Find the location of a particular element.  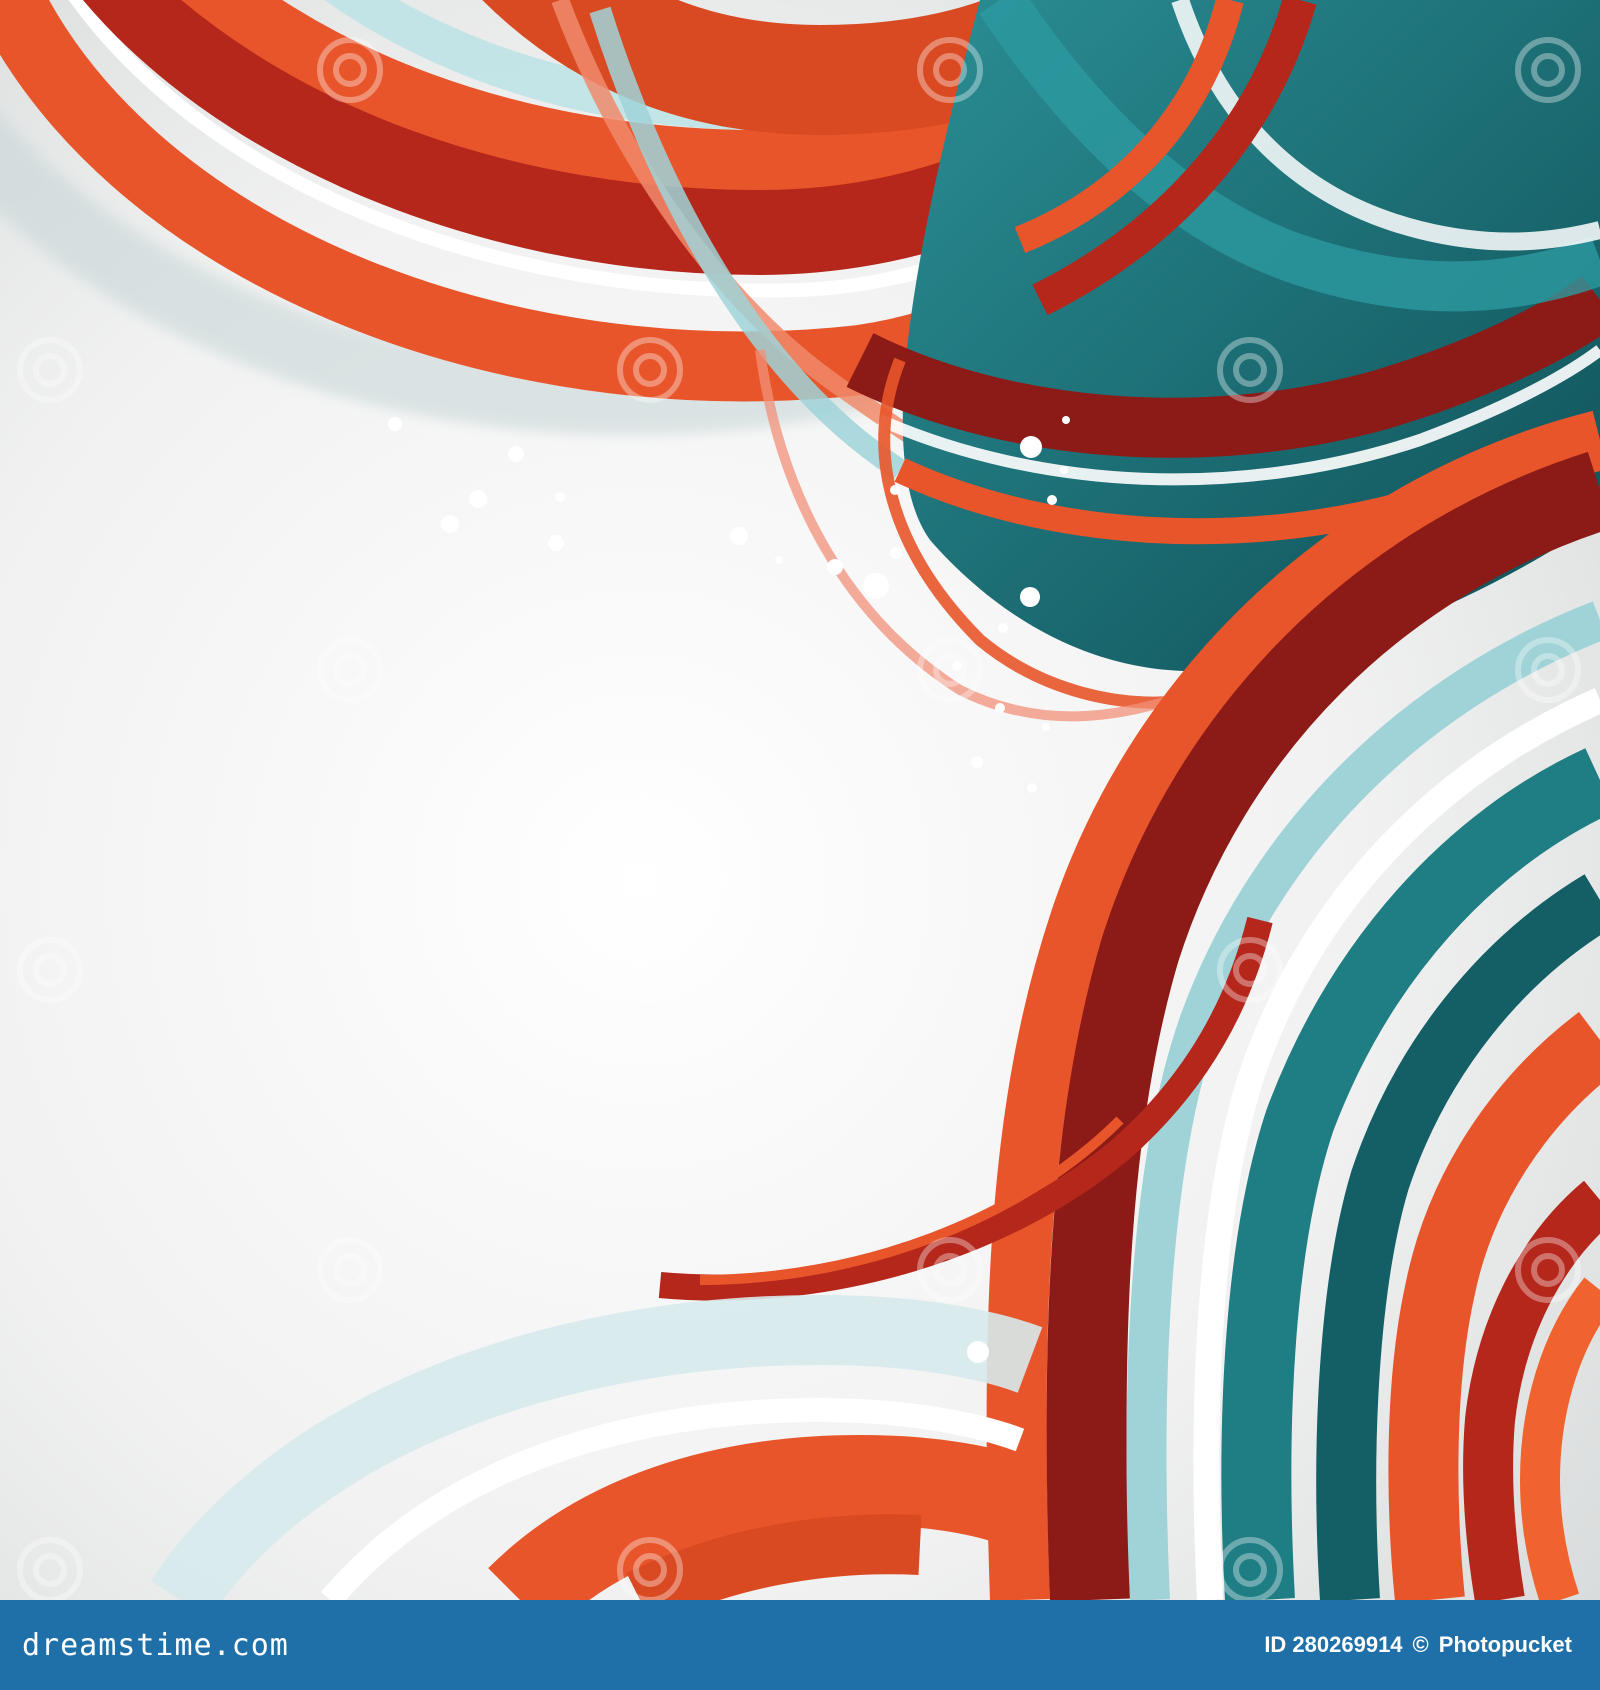

copyright-symbol: © is located at coordinates (1420, 1644).